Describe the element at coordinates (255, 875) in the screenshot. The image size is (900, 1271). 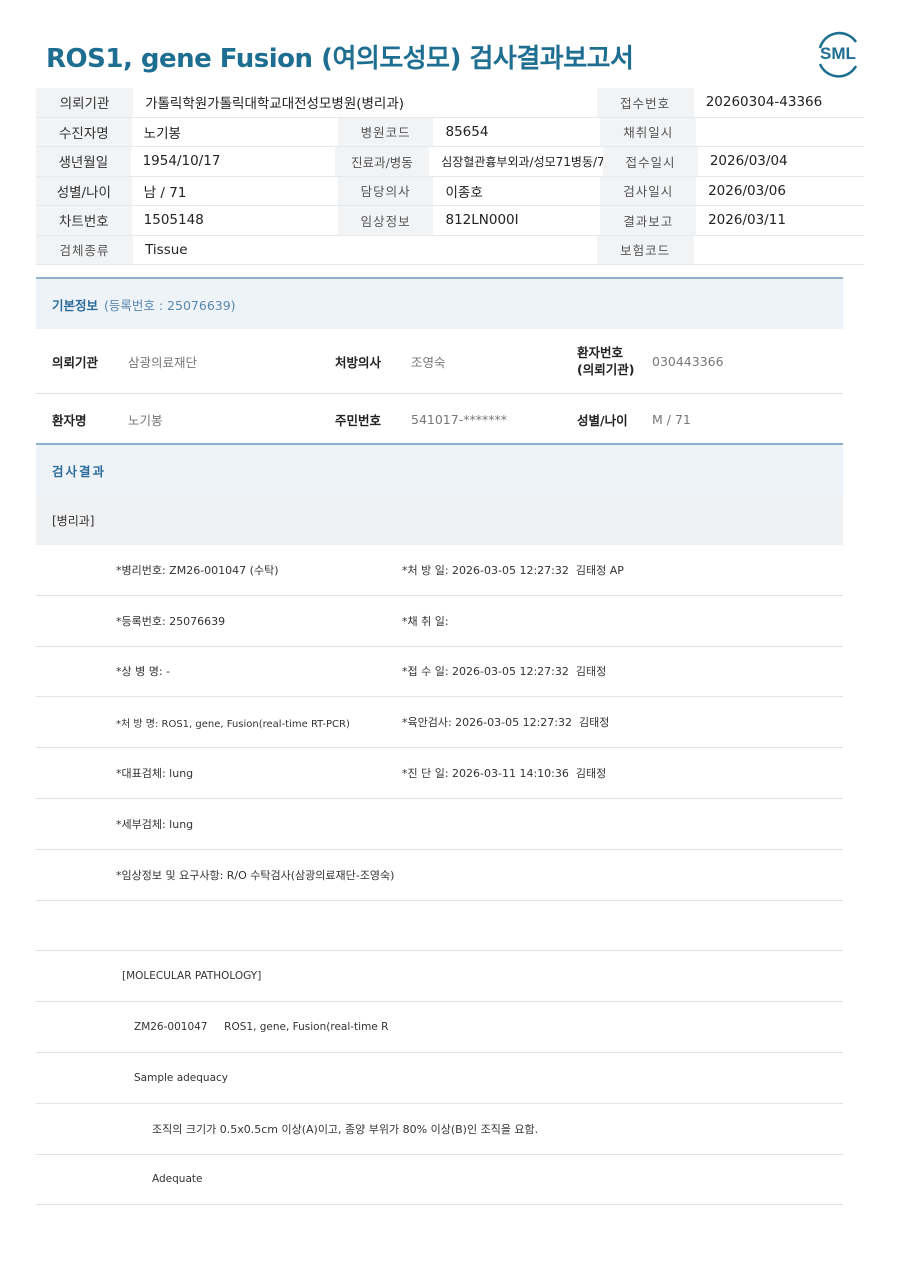
I see `result-left: *임상정보 및 요구사항: R/O 수탁검사(삼광의료재단-조영숙)` at that location.